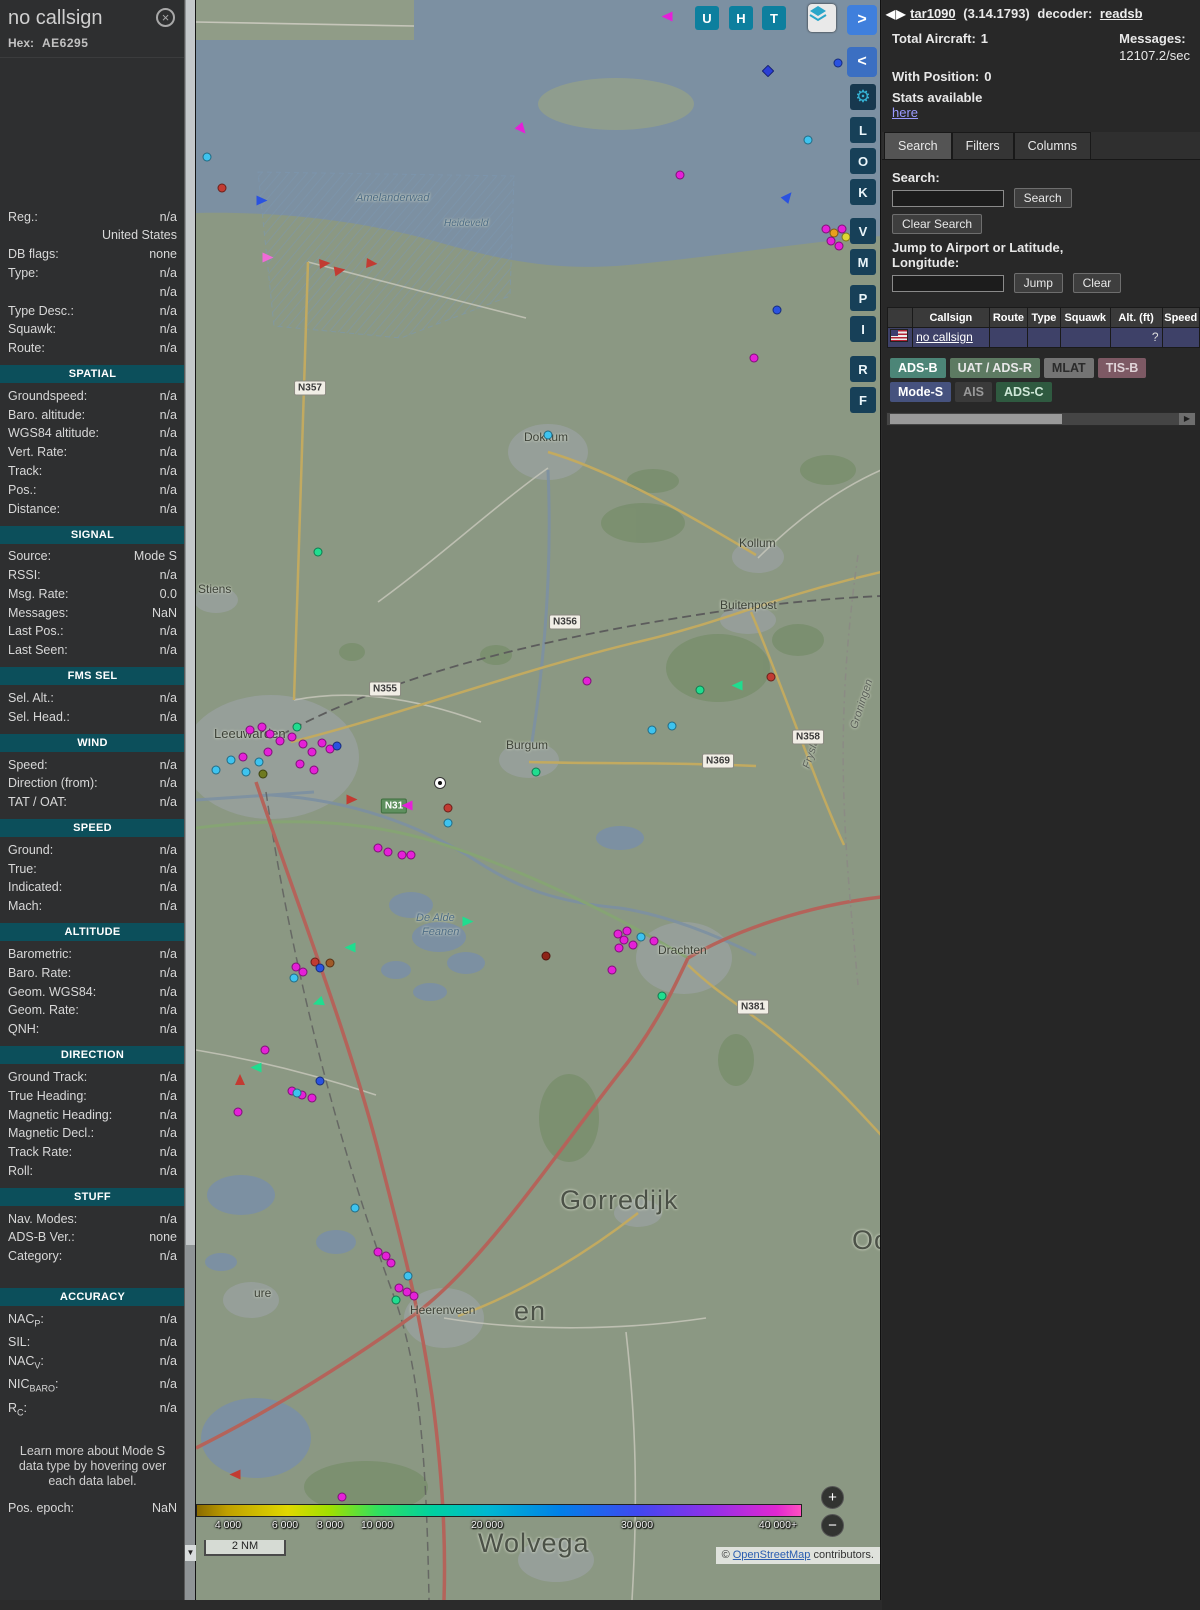  Describe the element at coordinates (1122, 368) in the screenshot. I see `filter-button-tis-b: TIS-B` at that location.